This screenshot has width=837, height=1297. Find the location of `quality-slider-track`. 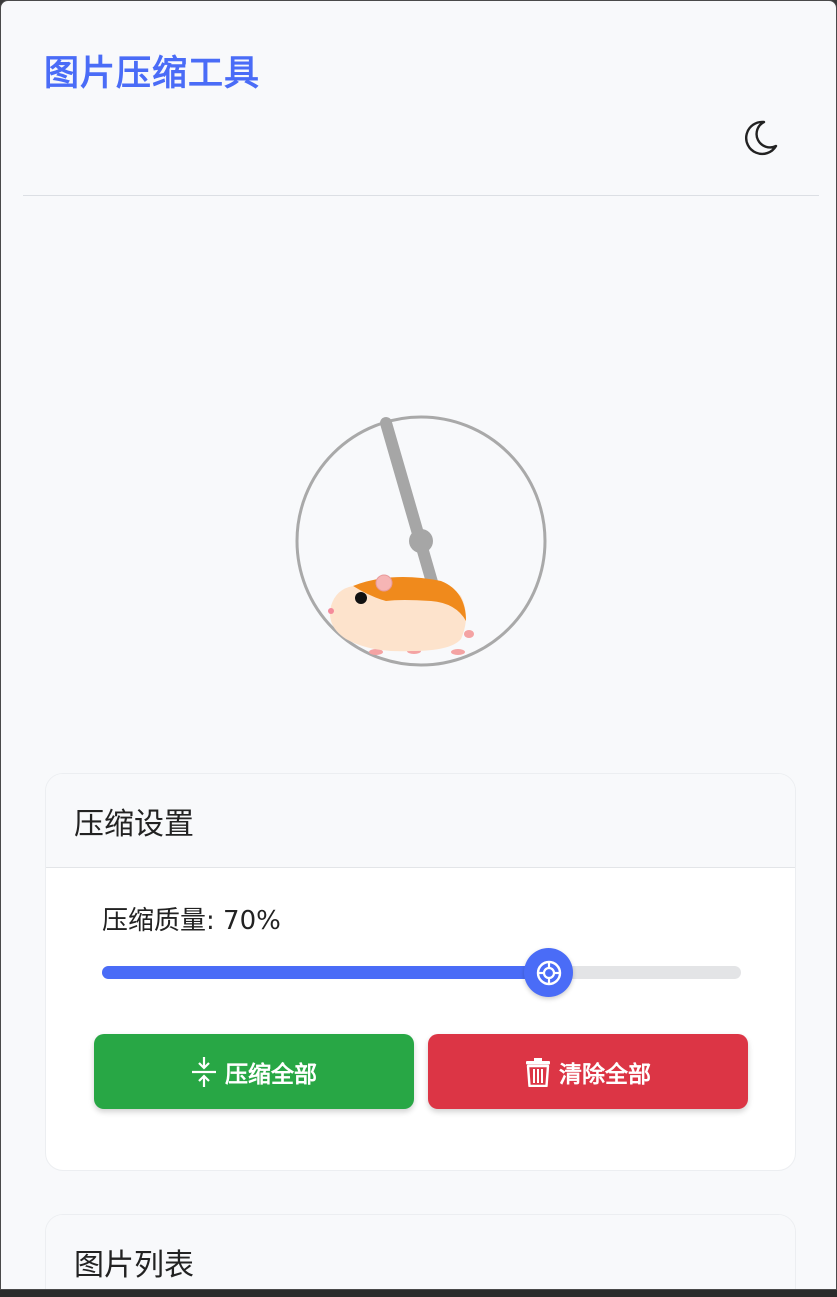

quality-slider-track is located at coordinates (421, 972).